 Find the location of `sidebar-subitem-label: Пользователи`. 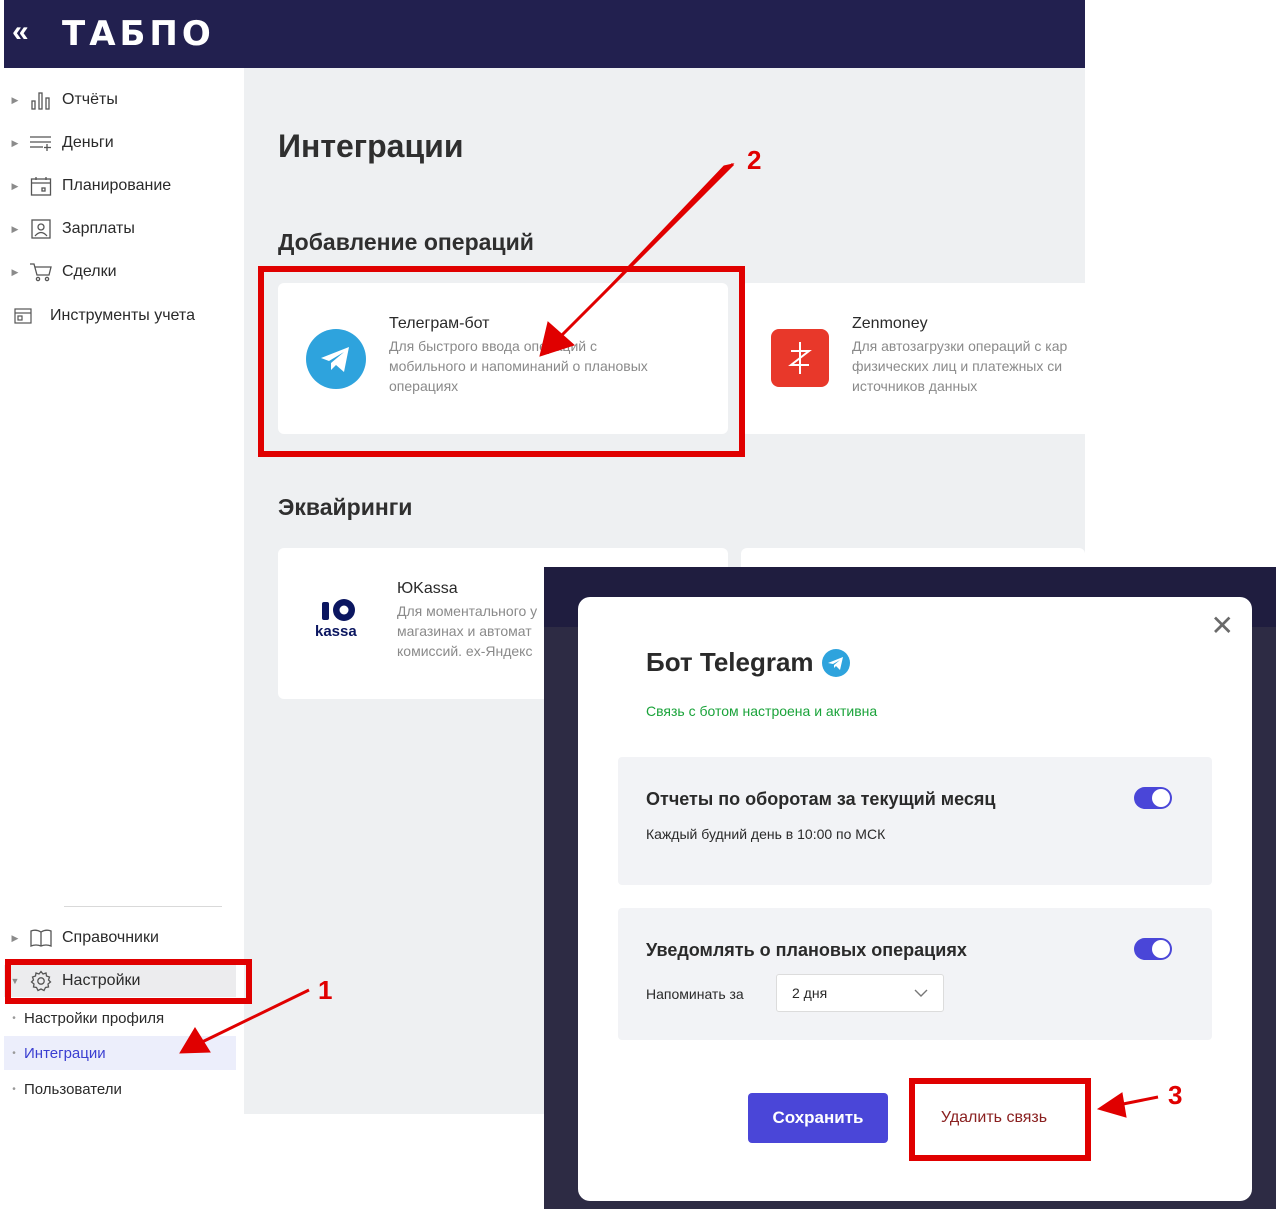

sidebar-subitem-label: Пользователи is located at coordinates (73, 1089).